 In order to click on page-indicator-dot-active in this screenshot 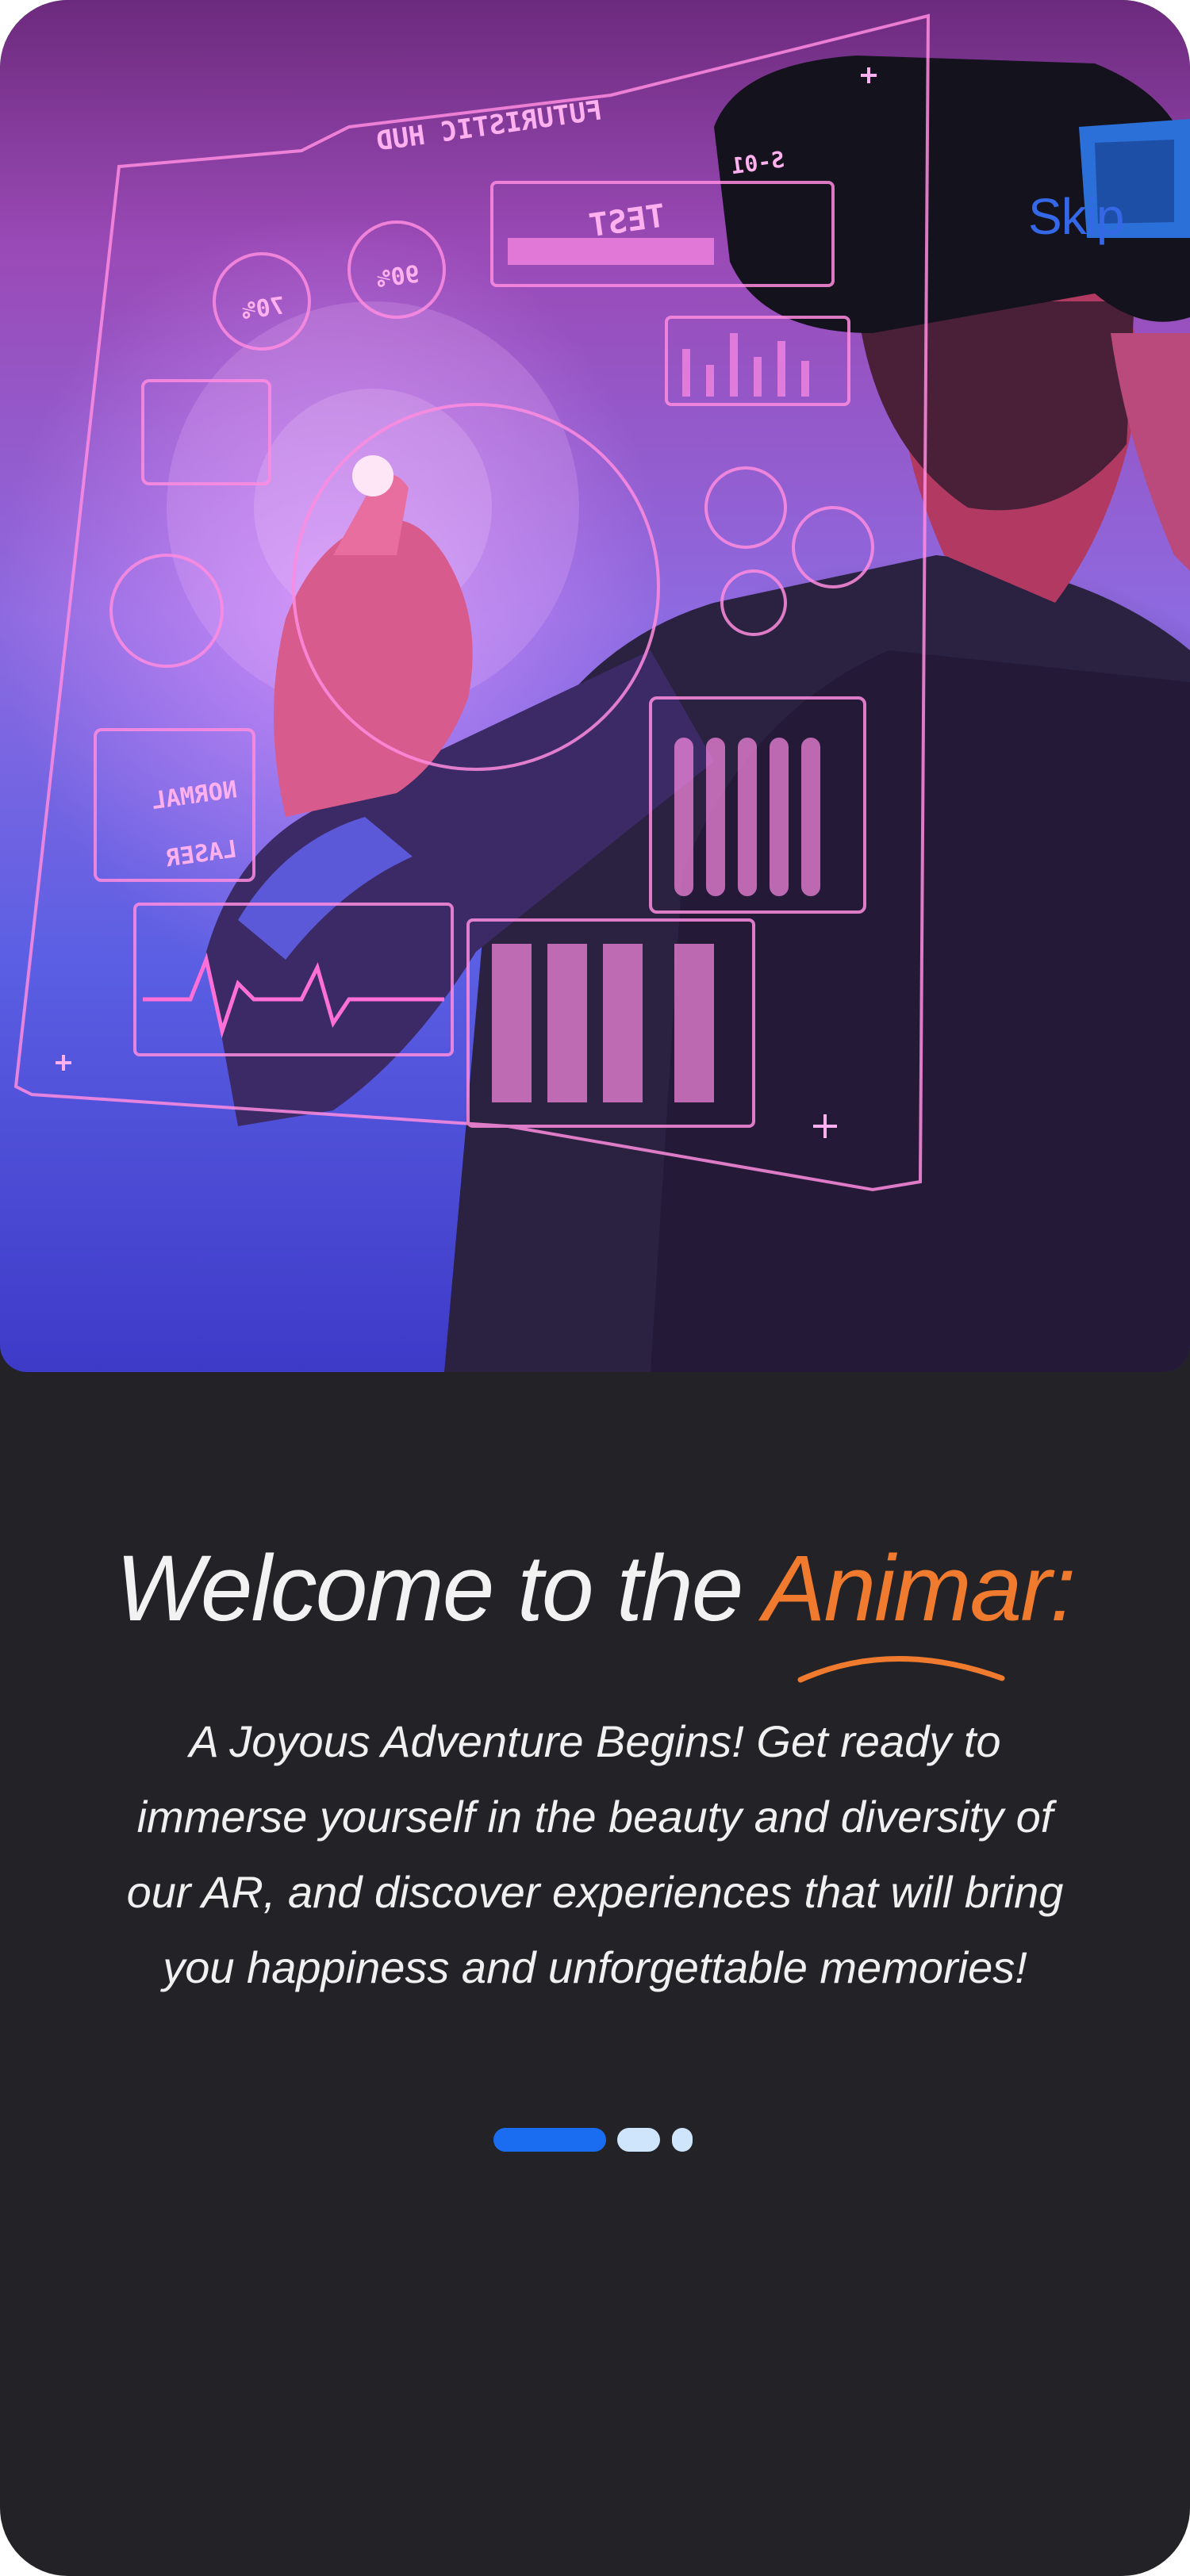, I will do `click(549, 2140)`.